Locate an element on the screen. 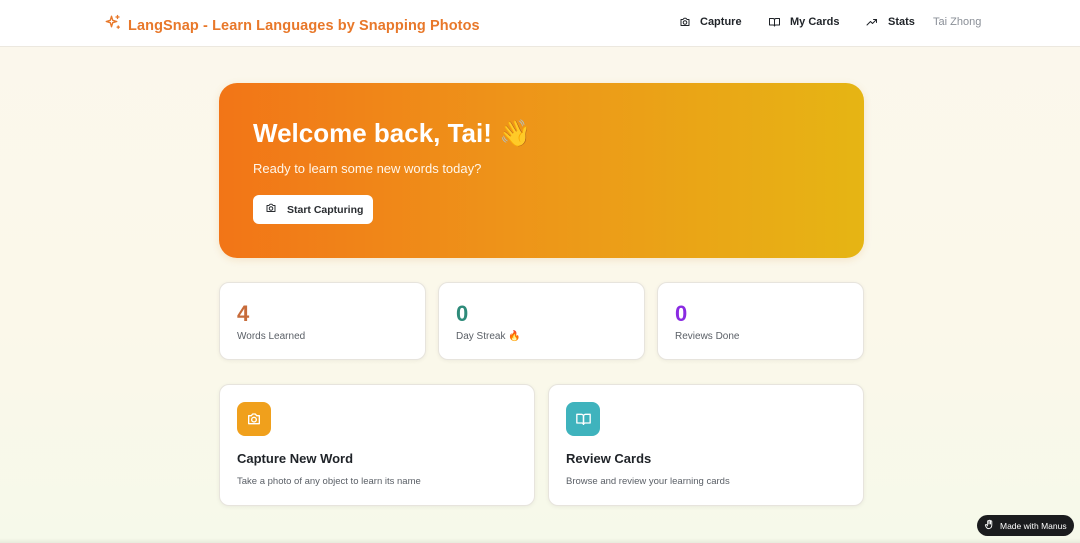  stat-label: Day Streak 🔥 is located at coordinates (488, 336).